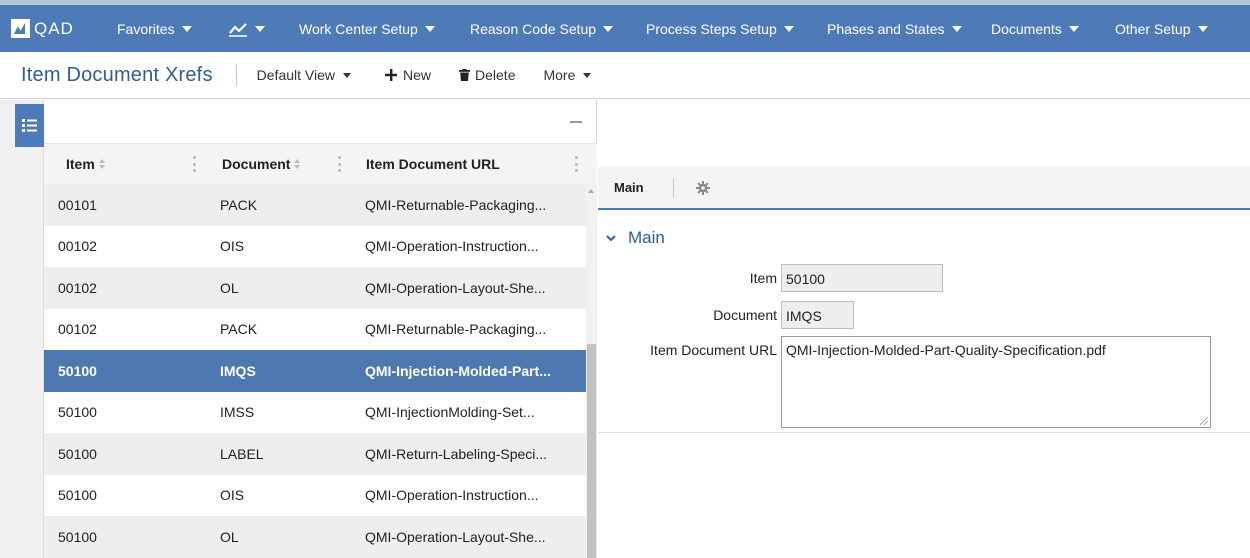 The image size is (1250, 558). I want to click on nav-analytics, so click(262, 28).